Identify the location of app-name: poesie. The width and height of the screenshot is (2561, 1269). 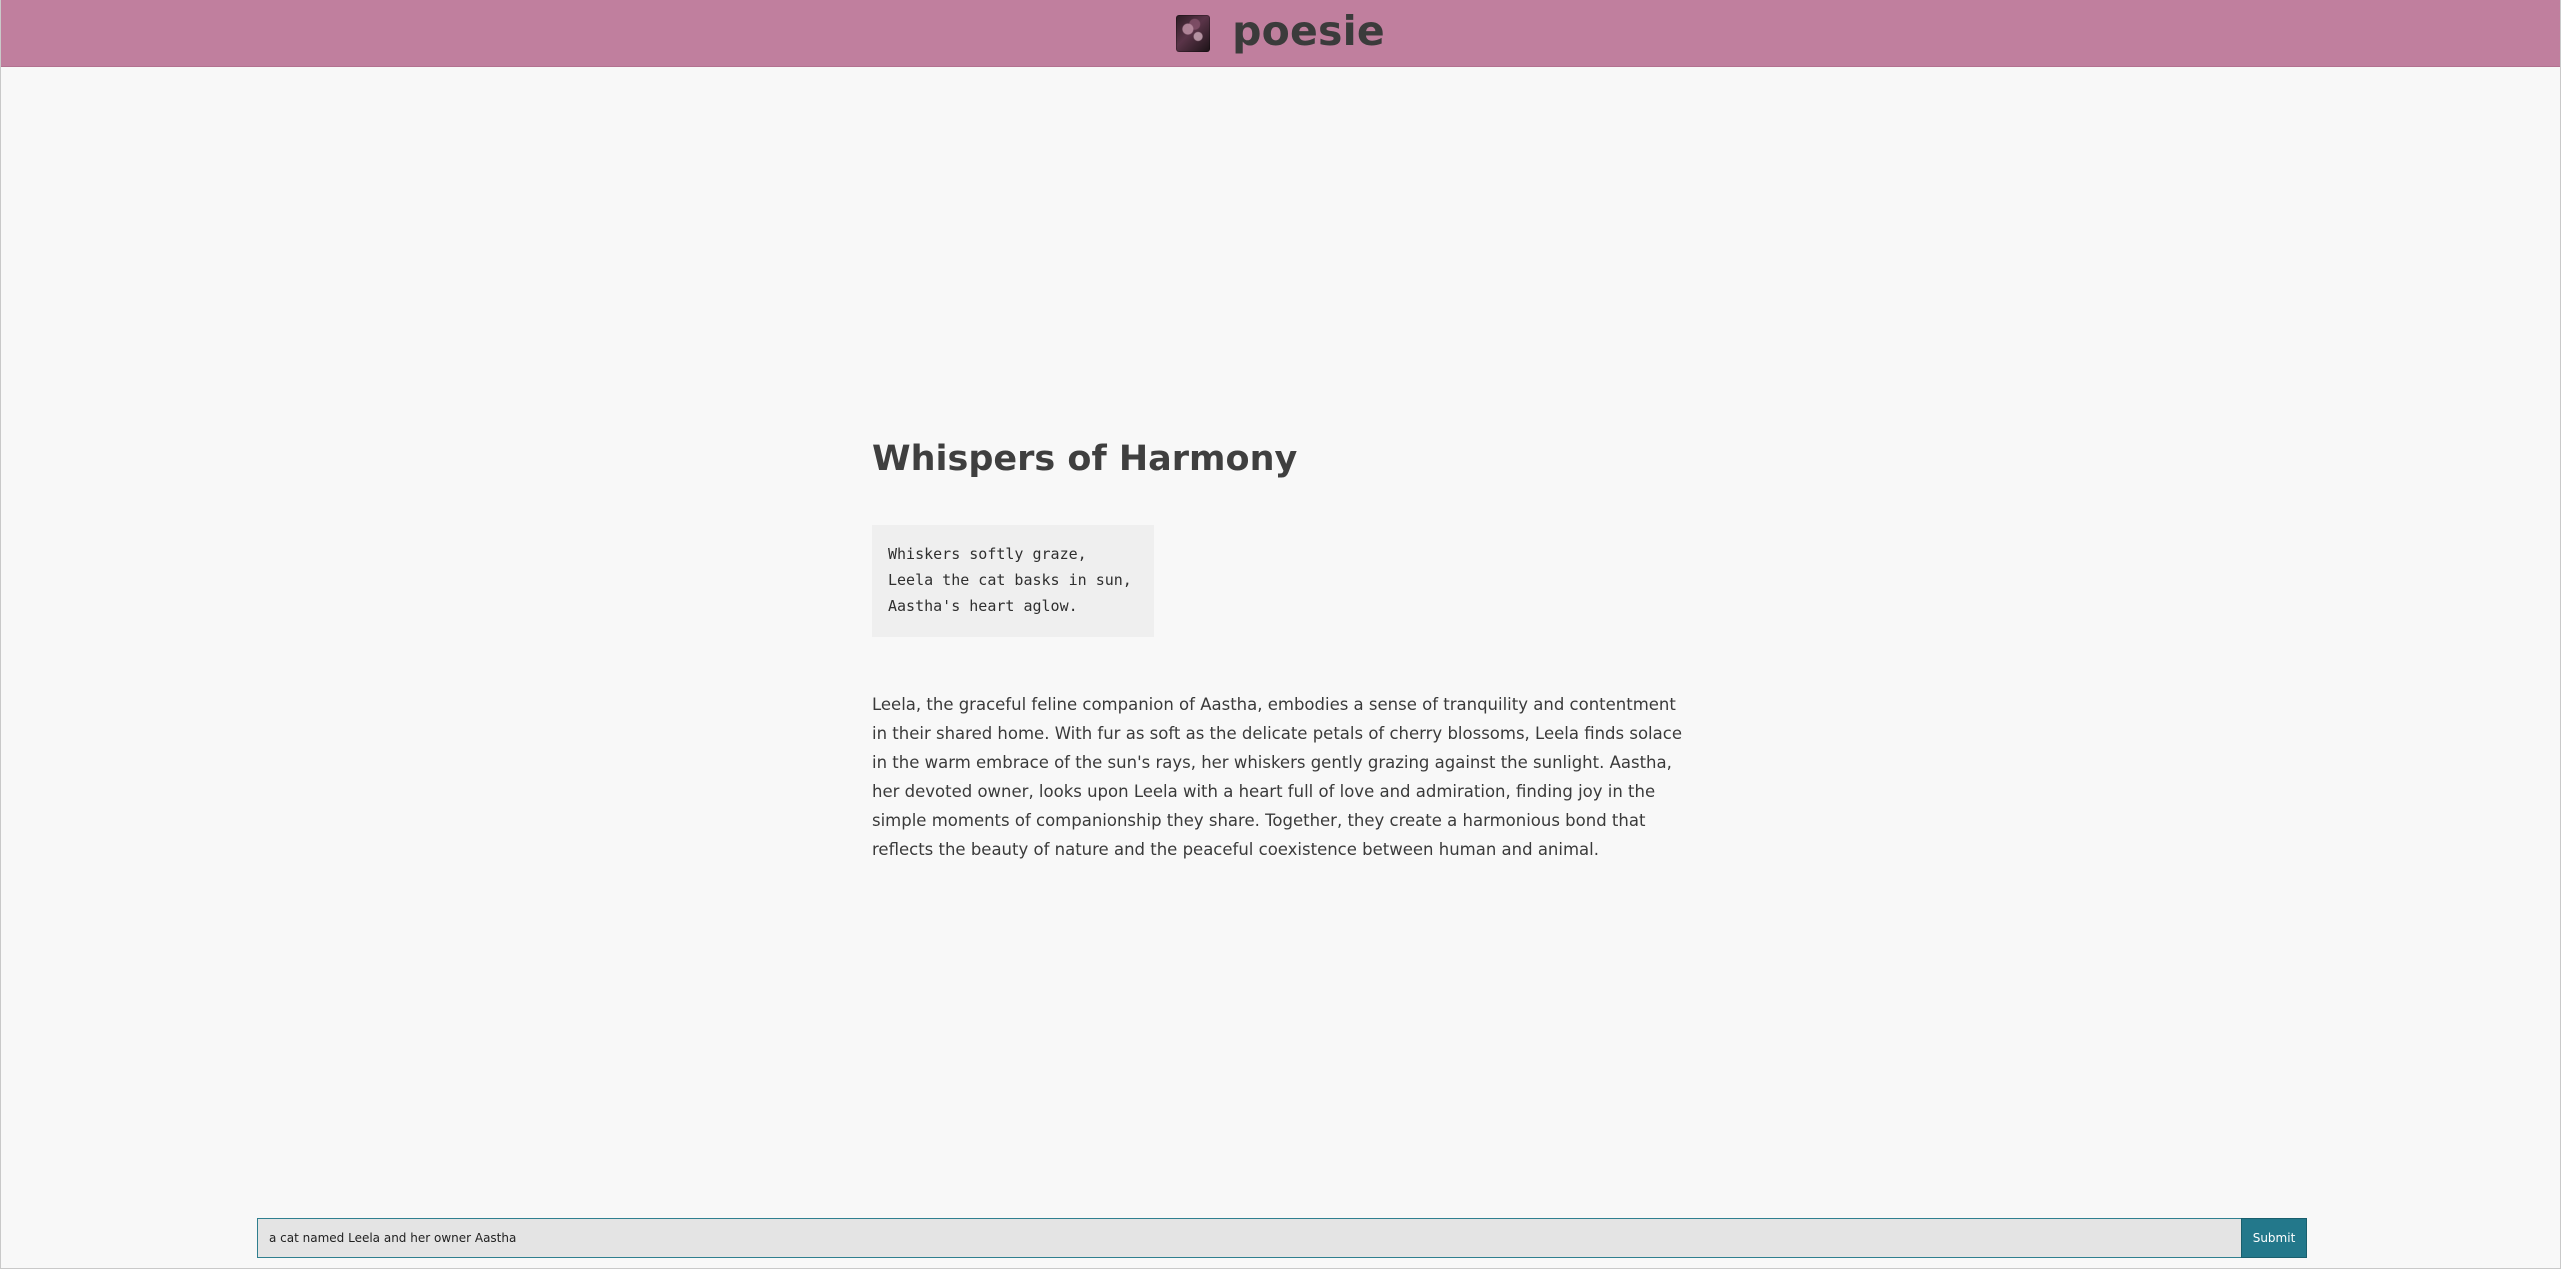
(1308, 30).